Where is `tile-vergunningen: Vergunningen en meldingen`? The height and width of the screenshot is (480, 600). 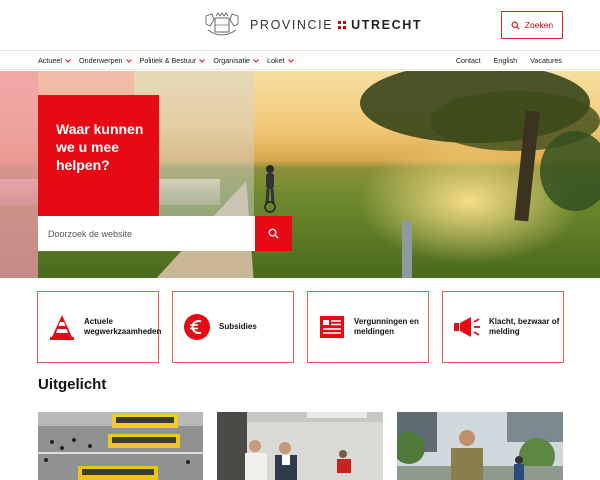
tile-vergunningen: Vergunningen en meldingen is located at coordinates (368, 327).